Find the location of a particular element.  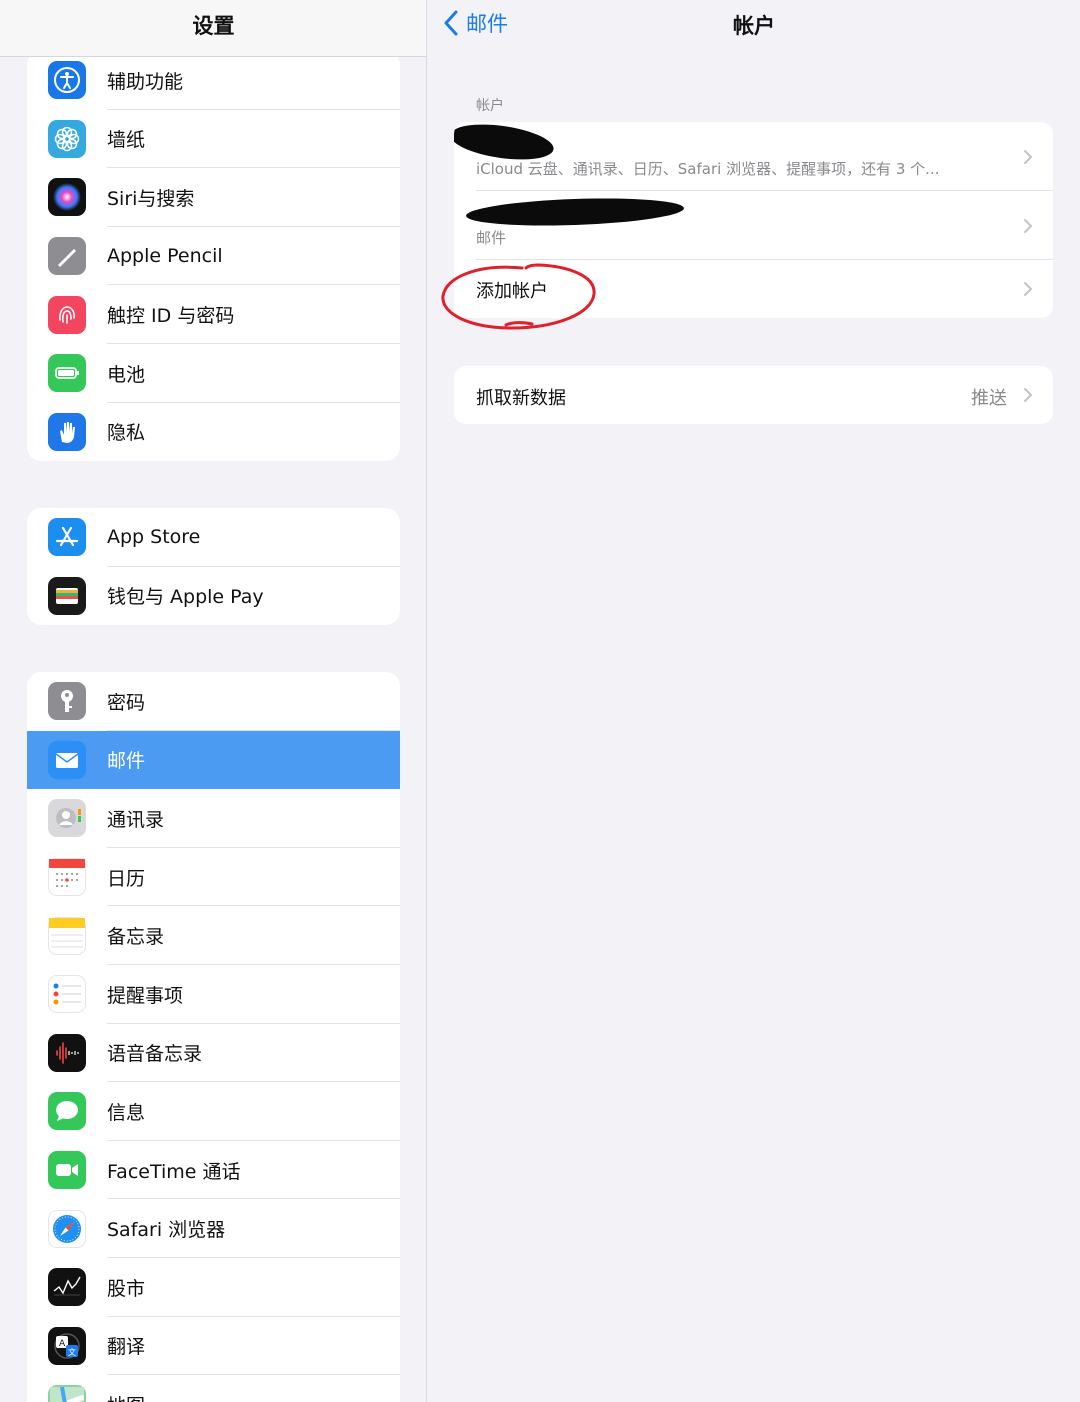

sidebar-item-label: 辅助功能 is located at coordinates (145, 81).